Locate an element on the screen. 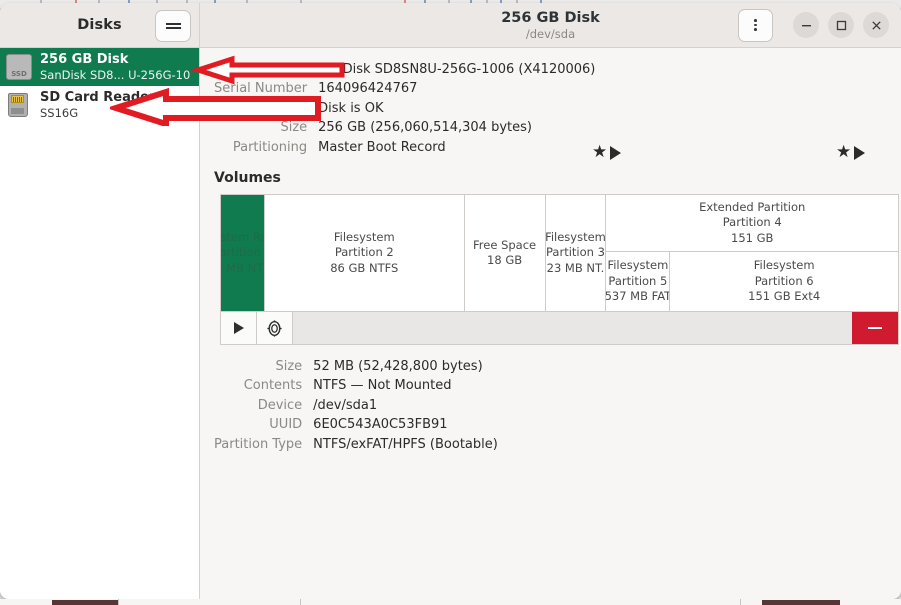 The height and width of the screenshot is (605, 901). volume-detail-key: Contents is located at coordinates (273, 386).